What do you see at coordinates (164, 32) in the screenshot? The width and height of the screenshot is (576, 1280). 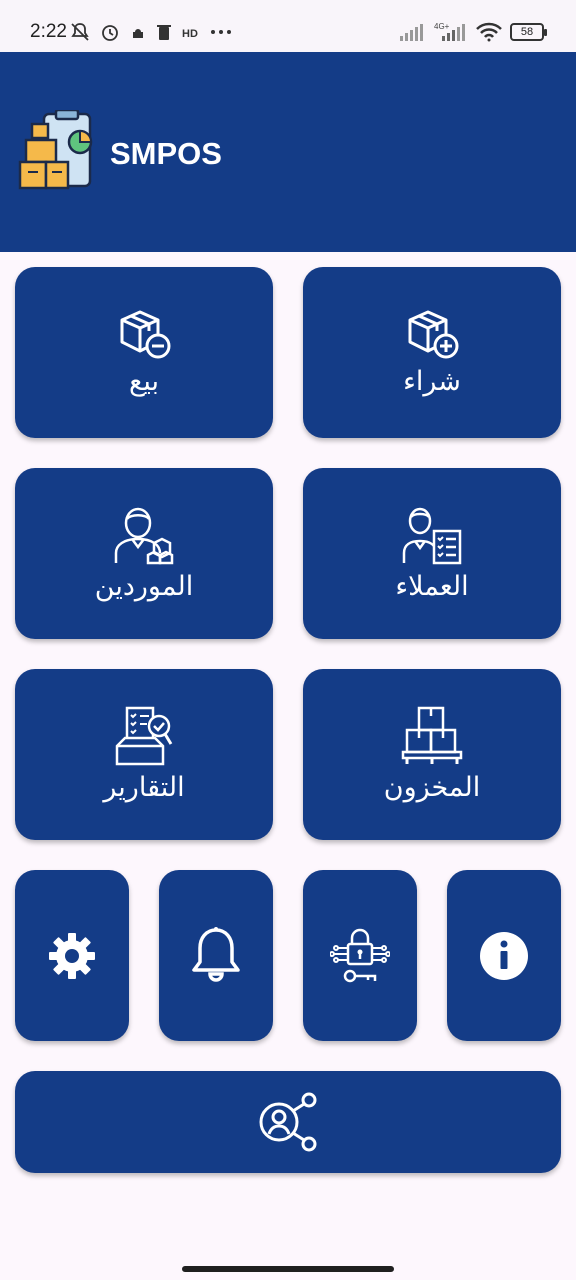 I see `trash-icon` at bounding box center [164, 32].